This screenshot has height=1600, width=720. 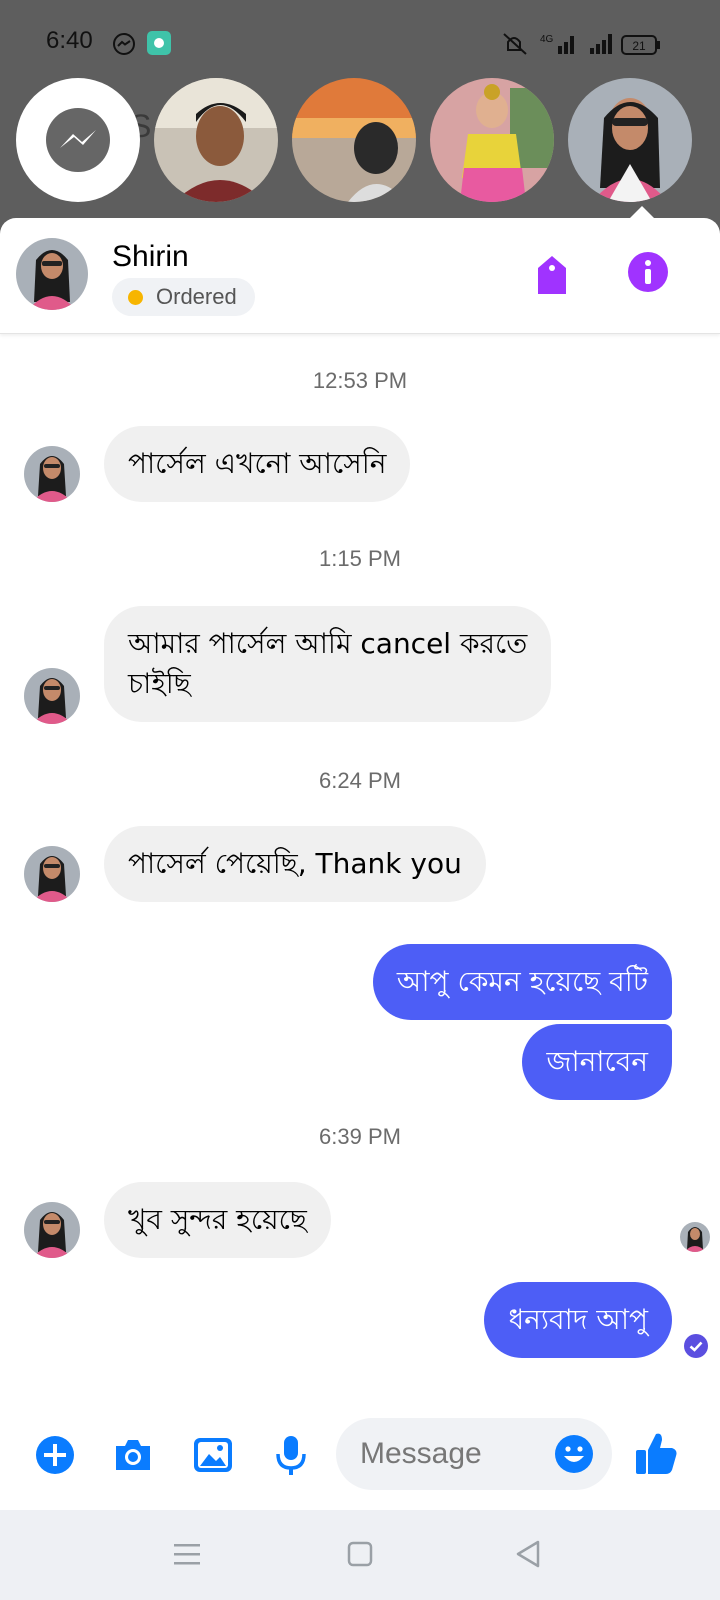 I want to click on label-tag-icon, so click(x=552, y=275).